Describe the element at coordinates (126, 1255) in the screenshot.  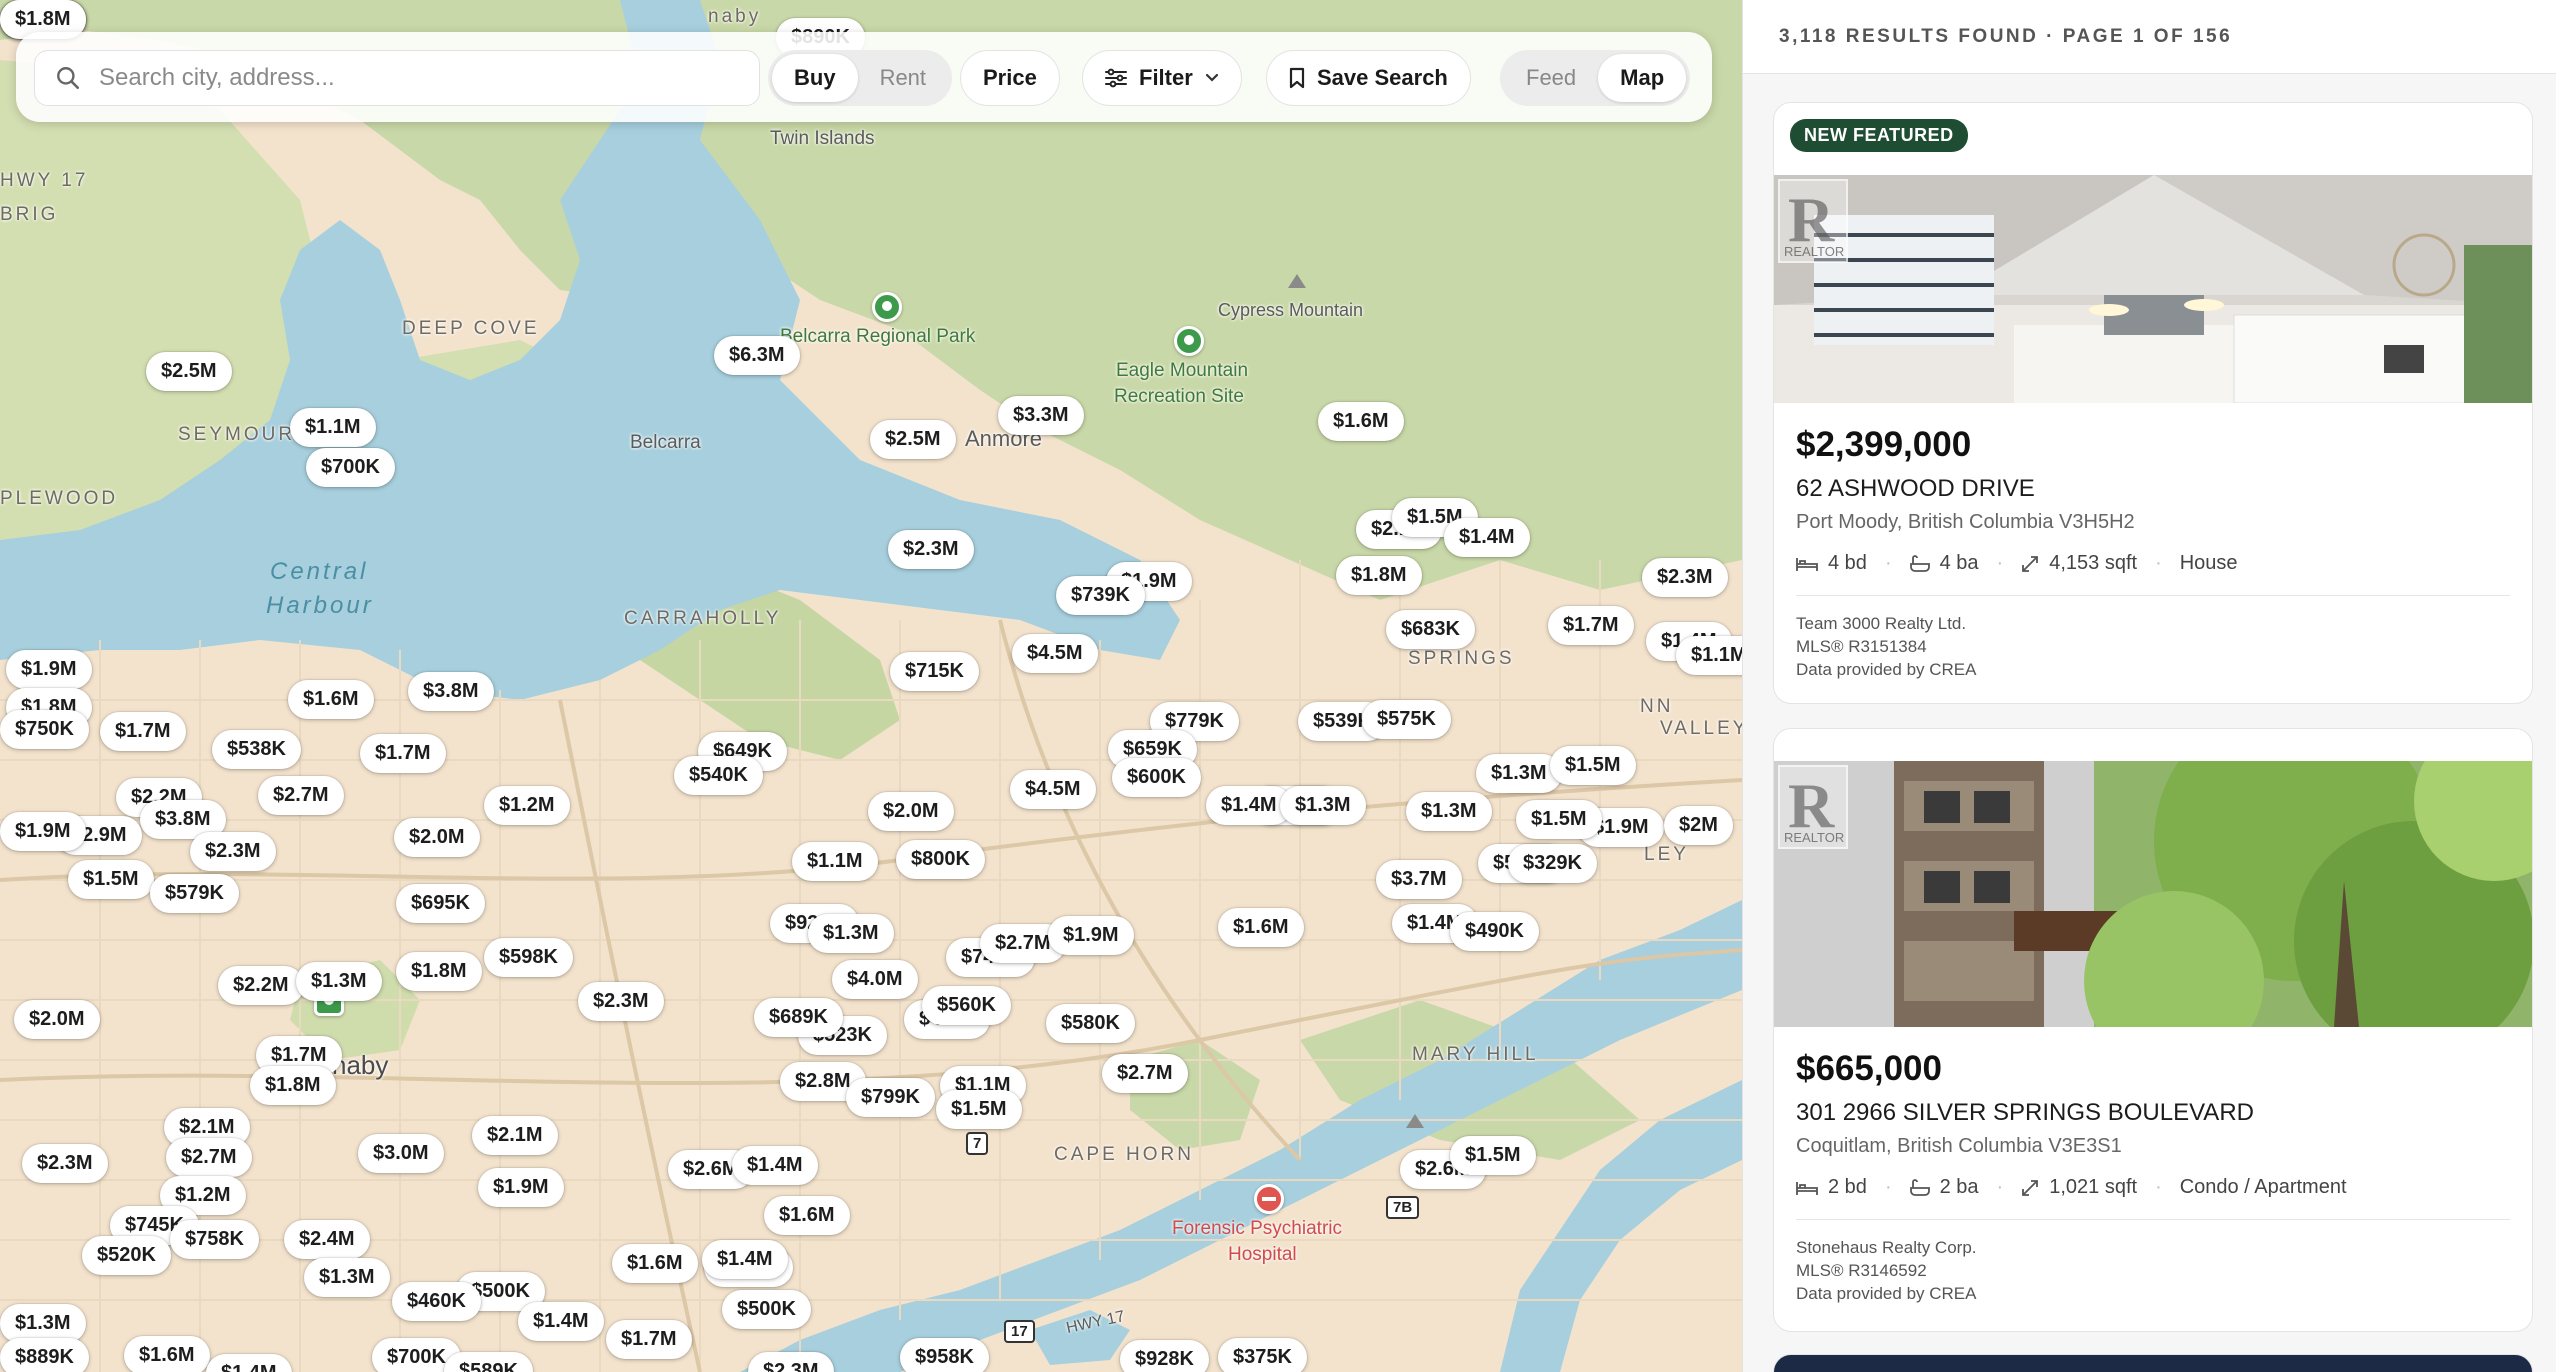
I see `price-marker: $520K` at that location.